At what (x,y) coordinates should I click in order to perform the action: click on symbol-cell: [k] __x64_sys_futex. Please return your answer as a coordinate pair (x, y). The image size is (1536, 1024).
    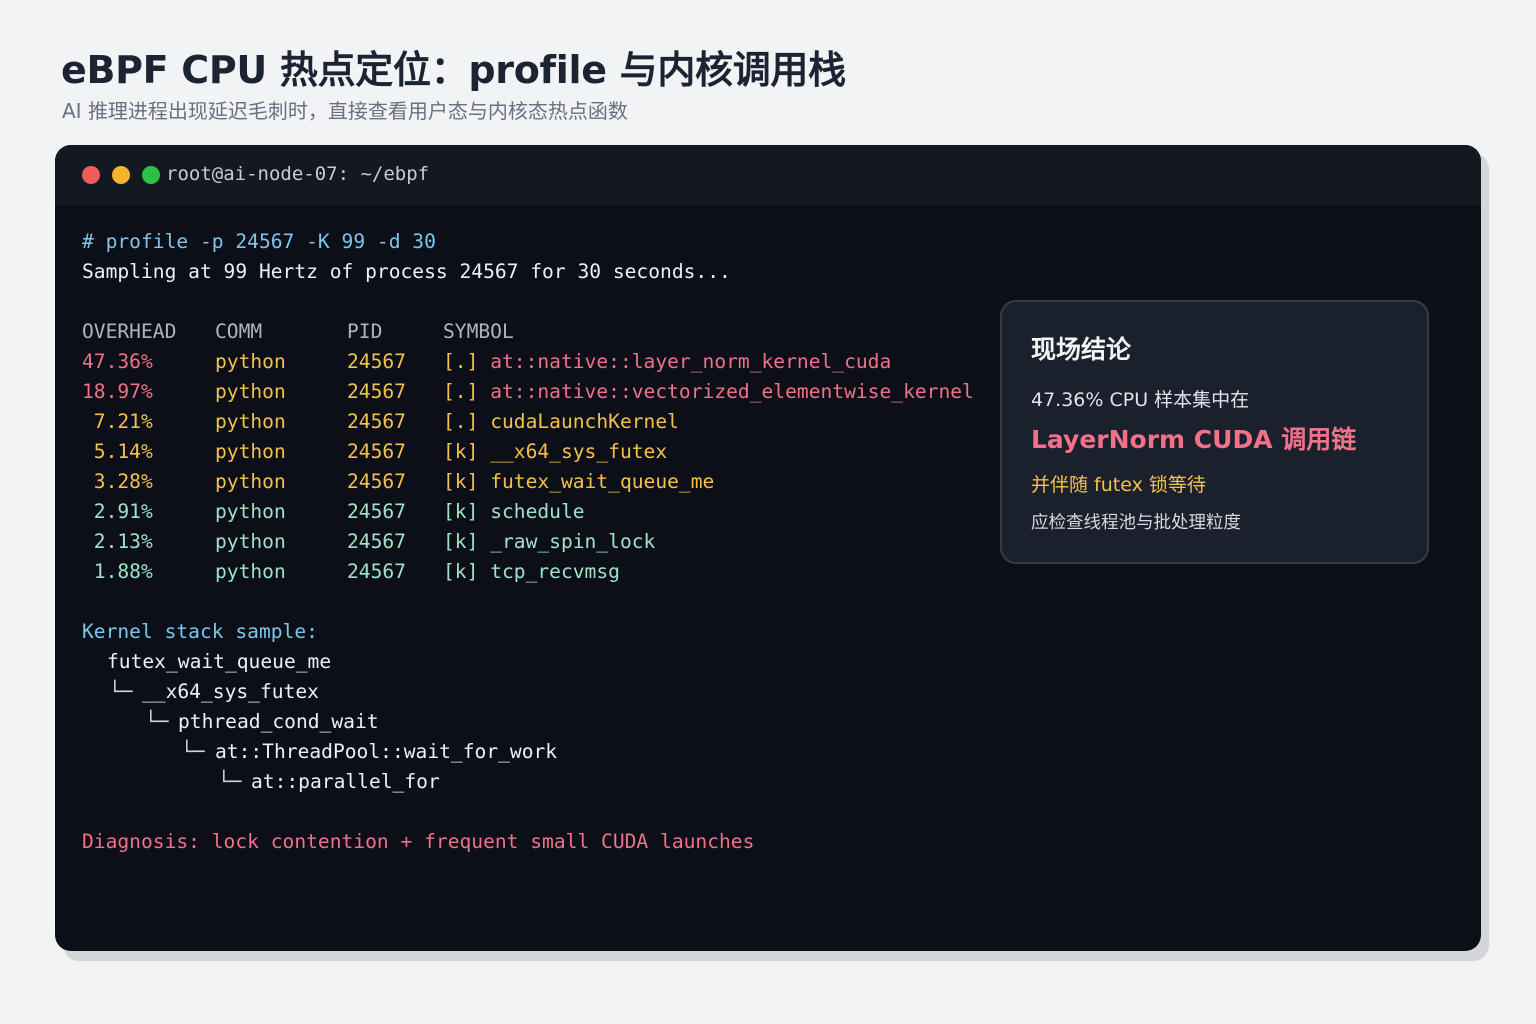
    Looking at the image, I should click on (555, 452).